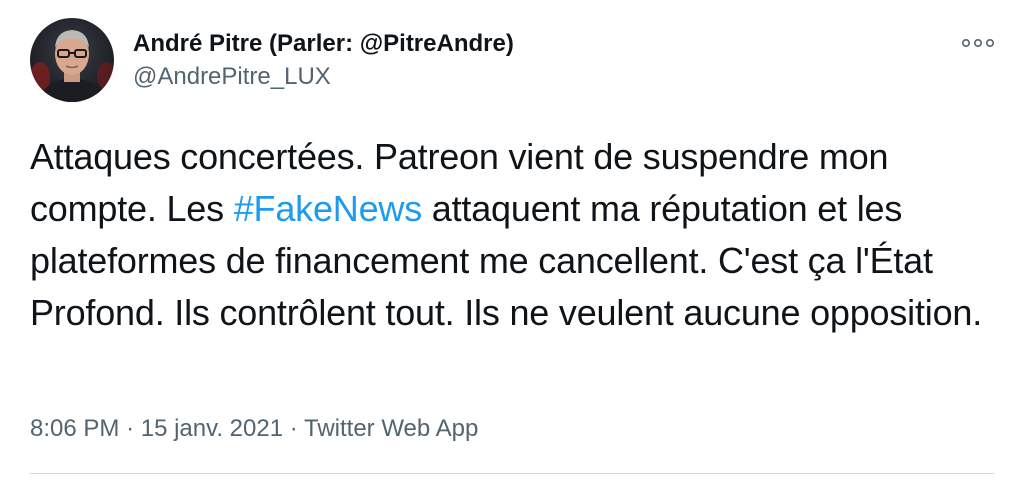 The width and height of the screenshot is (1024, 484). I want to click on author-handle: @AndrePitre_LUX, so click(323, 77).